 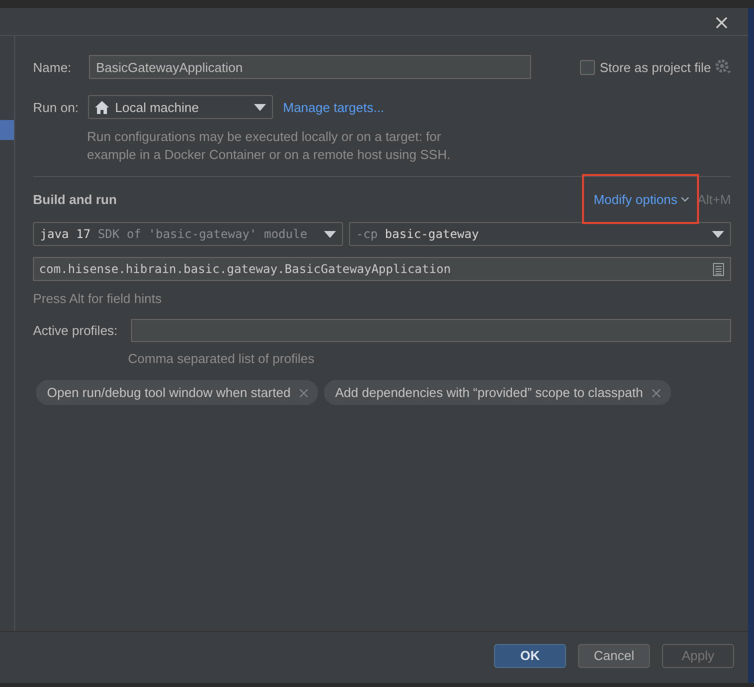 I want to click on name-field: BasicGatewayApplication, so click(x=310, y=67).